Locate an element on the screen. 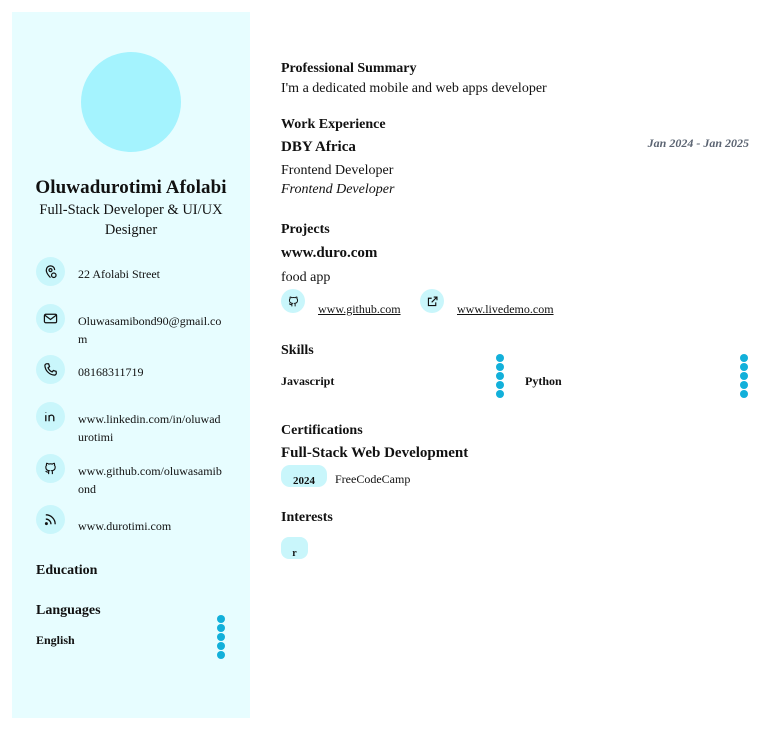 The image size is (758, 739). contact-address: 22 Afolabi Street is located at coordinates (134, 277).